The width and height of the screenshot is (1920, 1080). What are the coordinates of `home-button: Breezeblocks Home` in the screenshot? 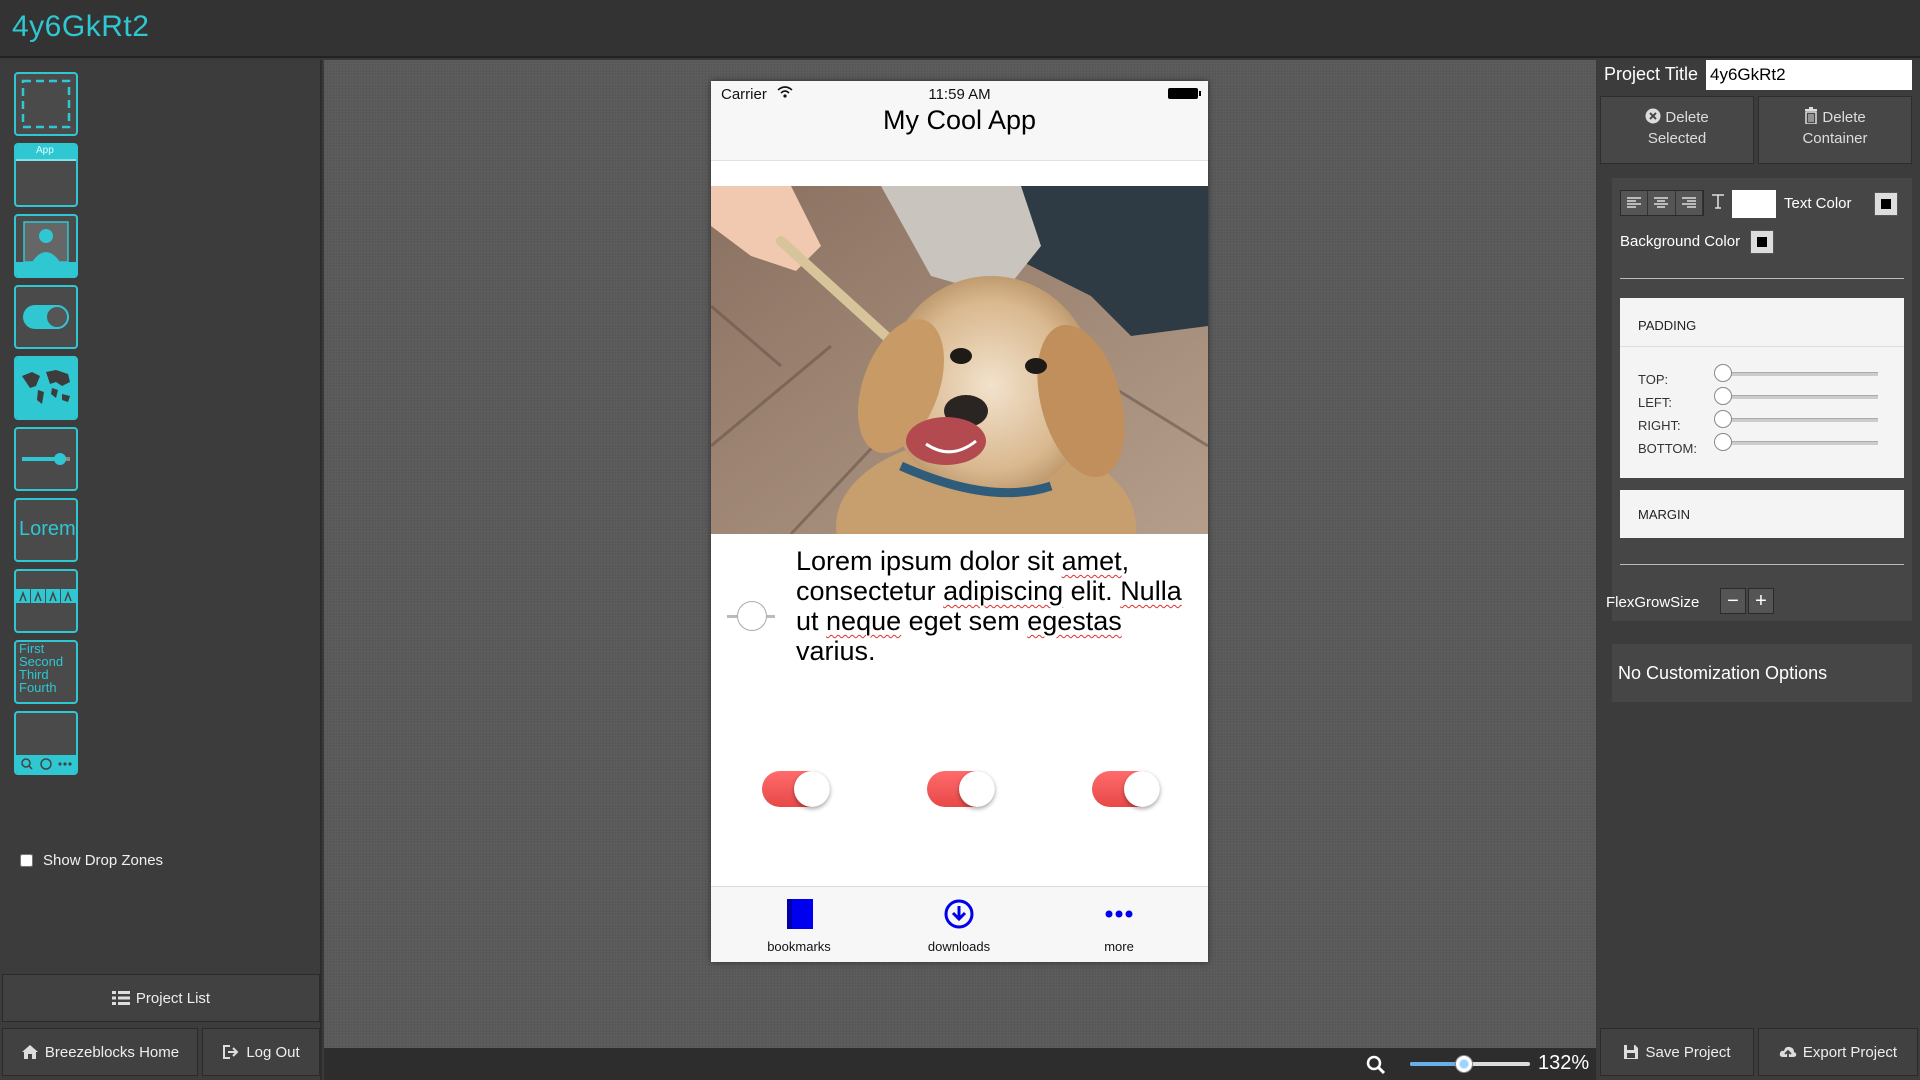 It's located at (100, 1052).